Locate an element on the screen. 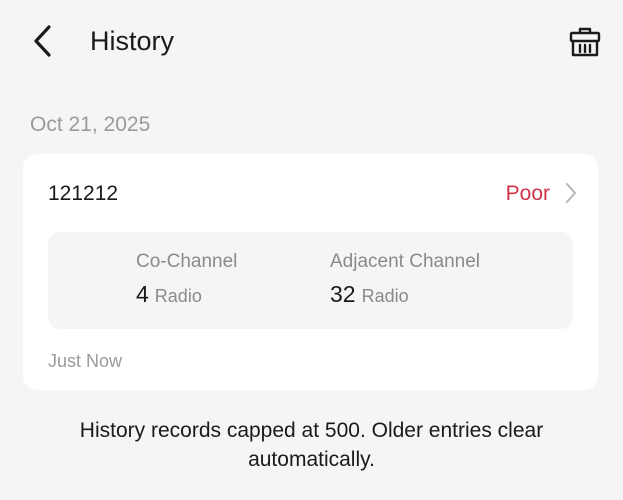 The width and height of the screenshot is (623, 500). chevron-left-icon is located at coordinates (42, 41).